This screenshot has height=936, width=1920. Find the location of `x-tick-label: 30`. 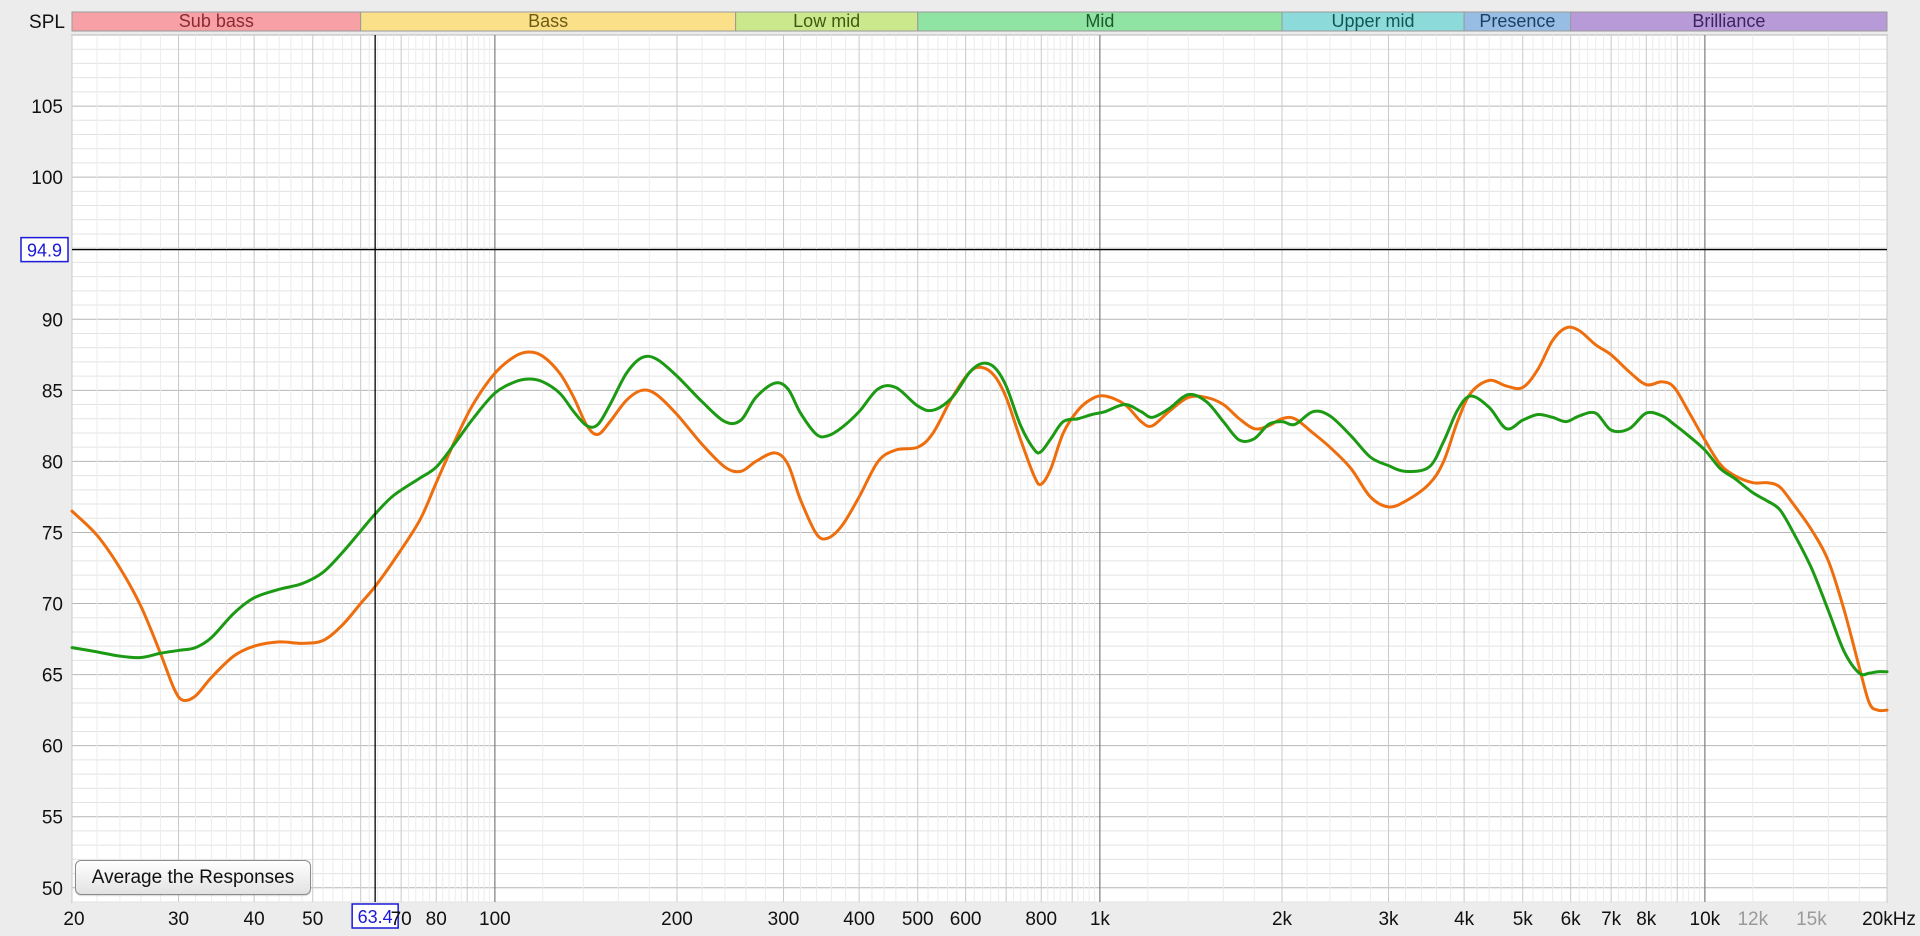

x-tick-label: 30 is located at coordinates (178, 919).